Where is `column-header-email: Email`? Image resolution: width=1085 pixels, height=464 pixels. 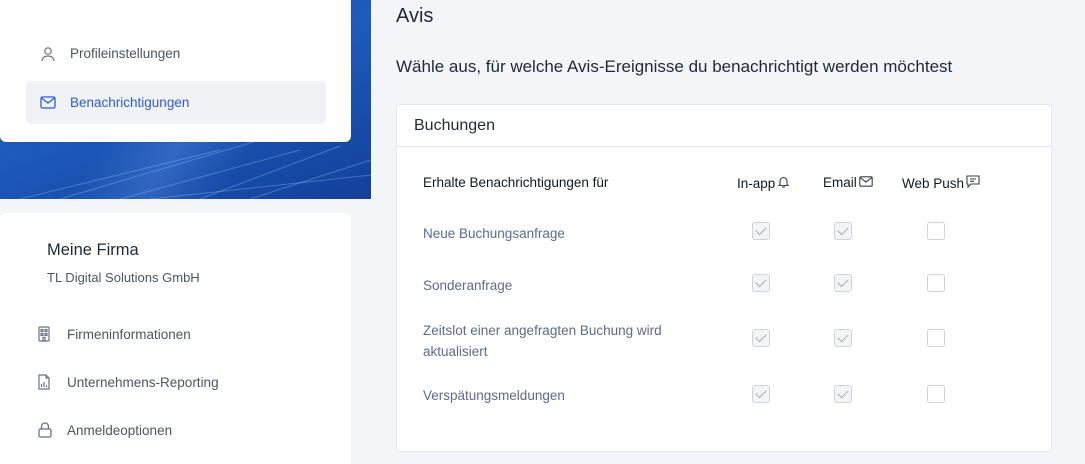 column-header-email: Email is located at coordinates (848, 182).